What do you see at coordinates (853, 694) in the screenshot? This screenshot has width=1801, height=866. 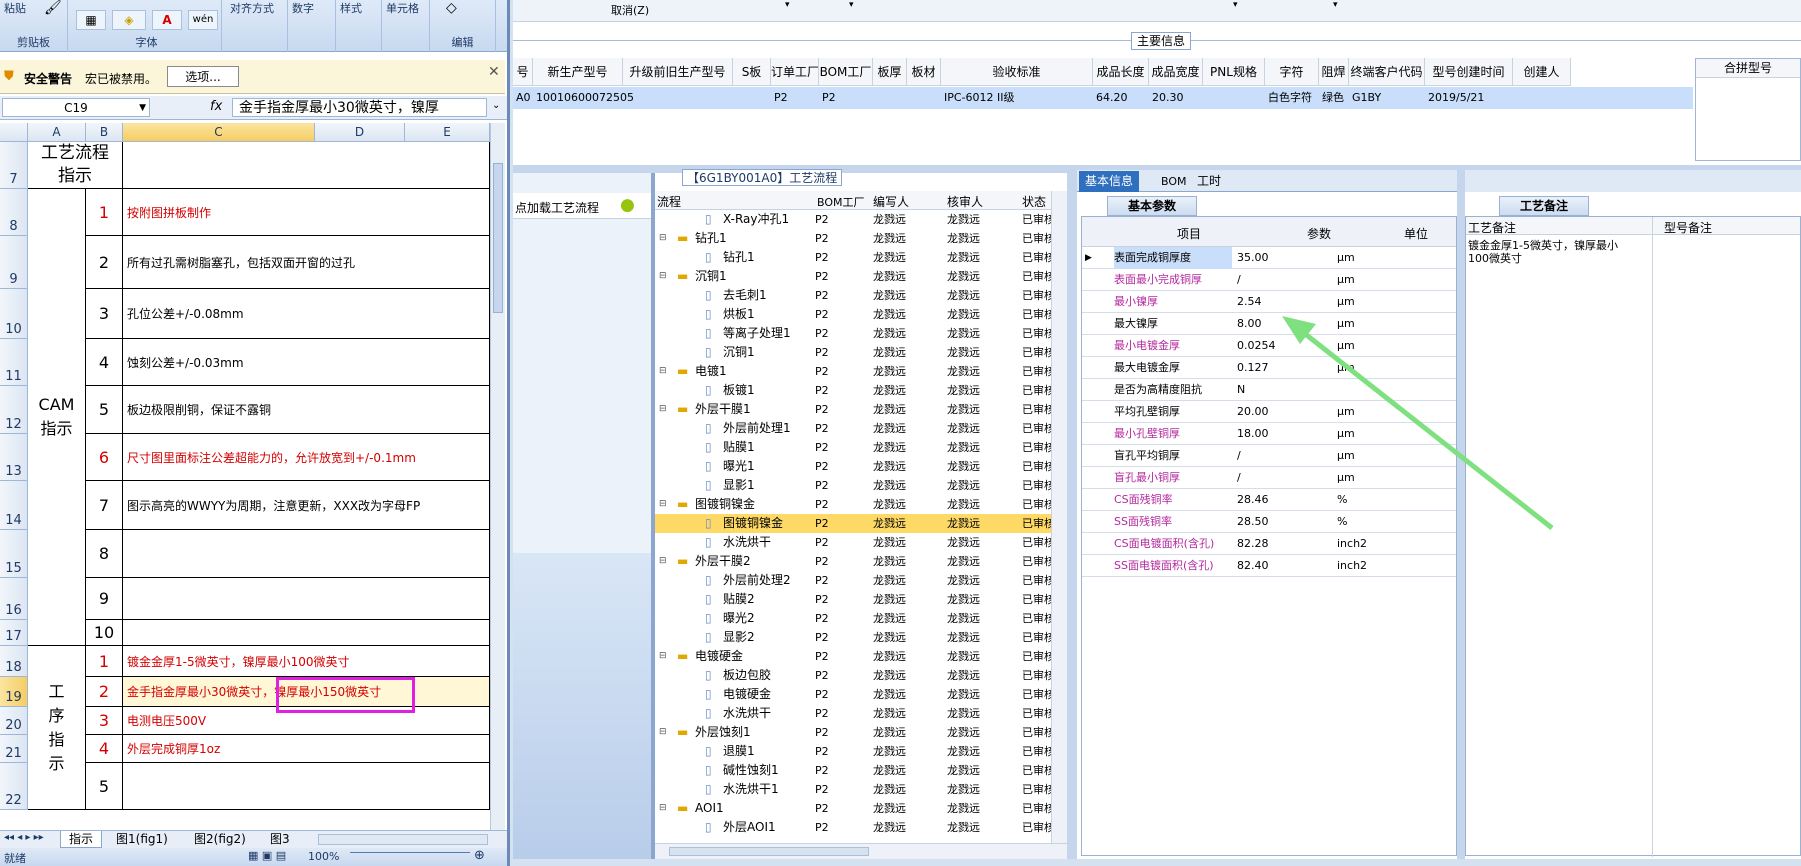 I see `tree-row: ▯ 电镀硬金 P2 龙戮远 龙戮远 已审核` at bounding box center [853, 694].